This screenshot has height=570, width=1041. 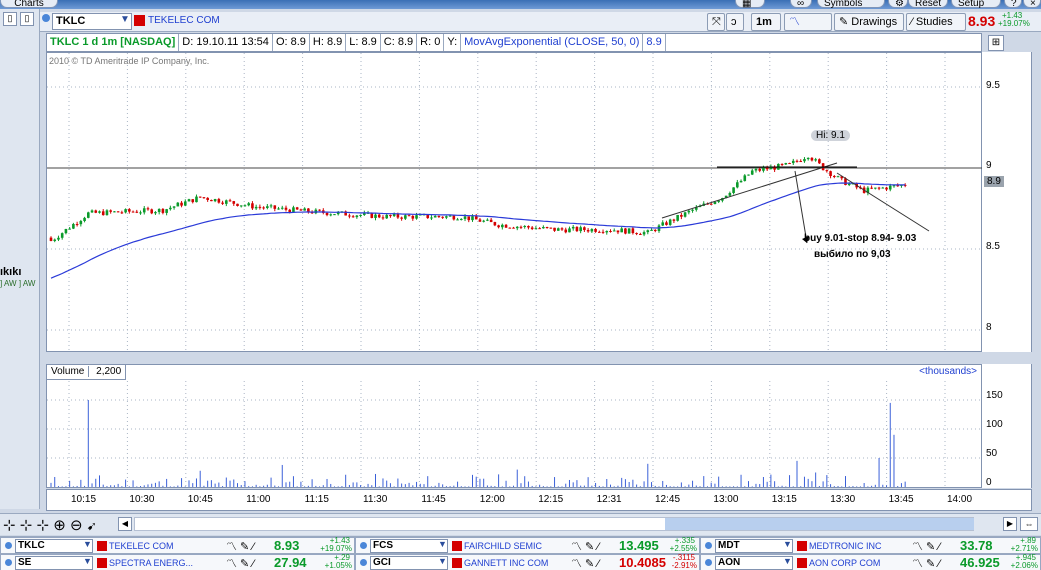 What do you see at coordinates (819, 524) in the screenshot?
I see `scrollbar-thumb` at bounding box center [819, 524].